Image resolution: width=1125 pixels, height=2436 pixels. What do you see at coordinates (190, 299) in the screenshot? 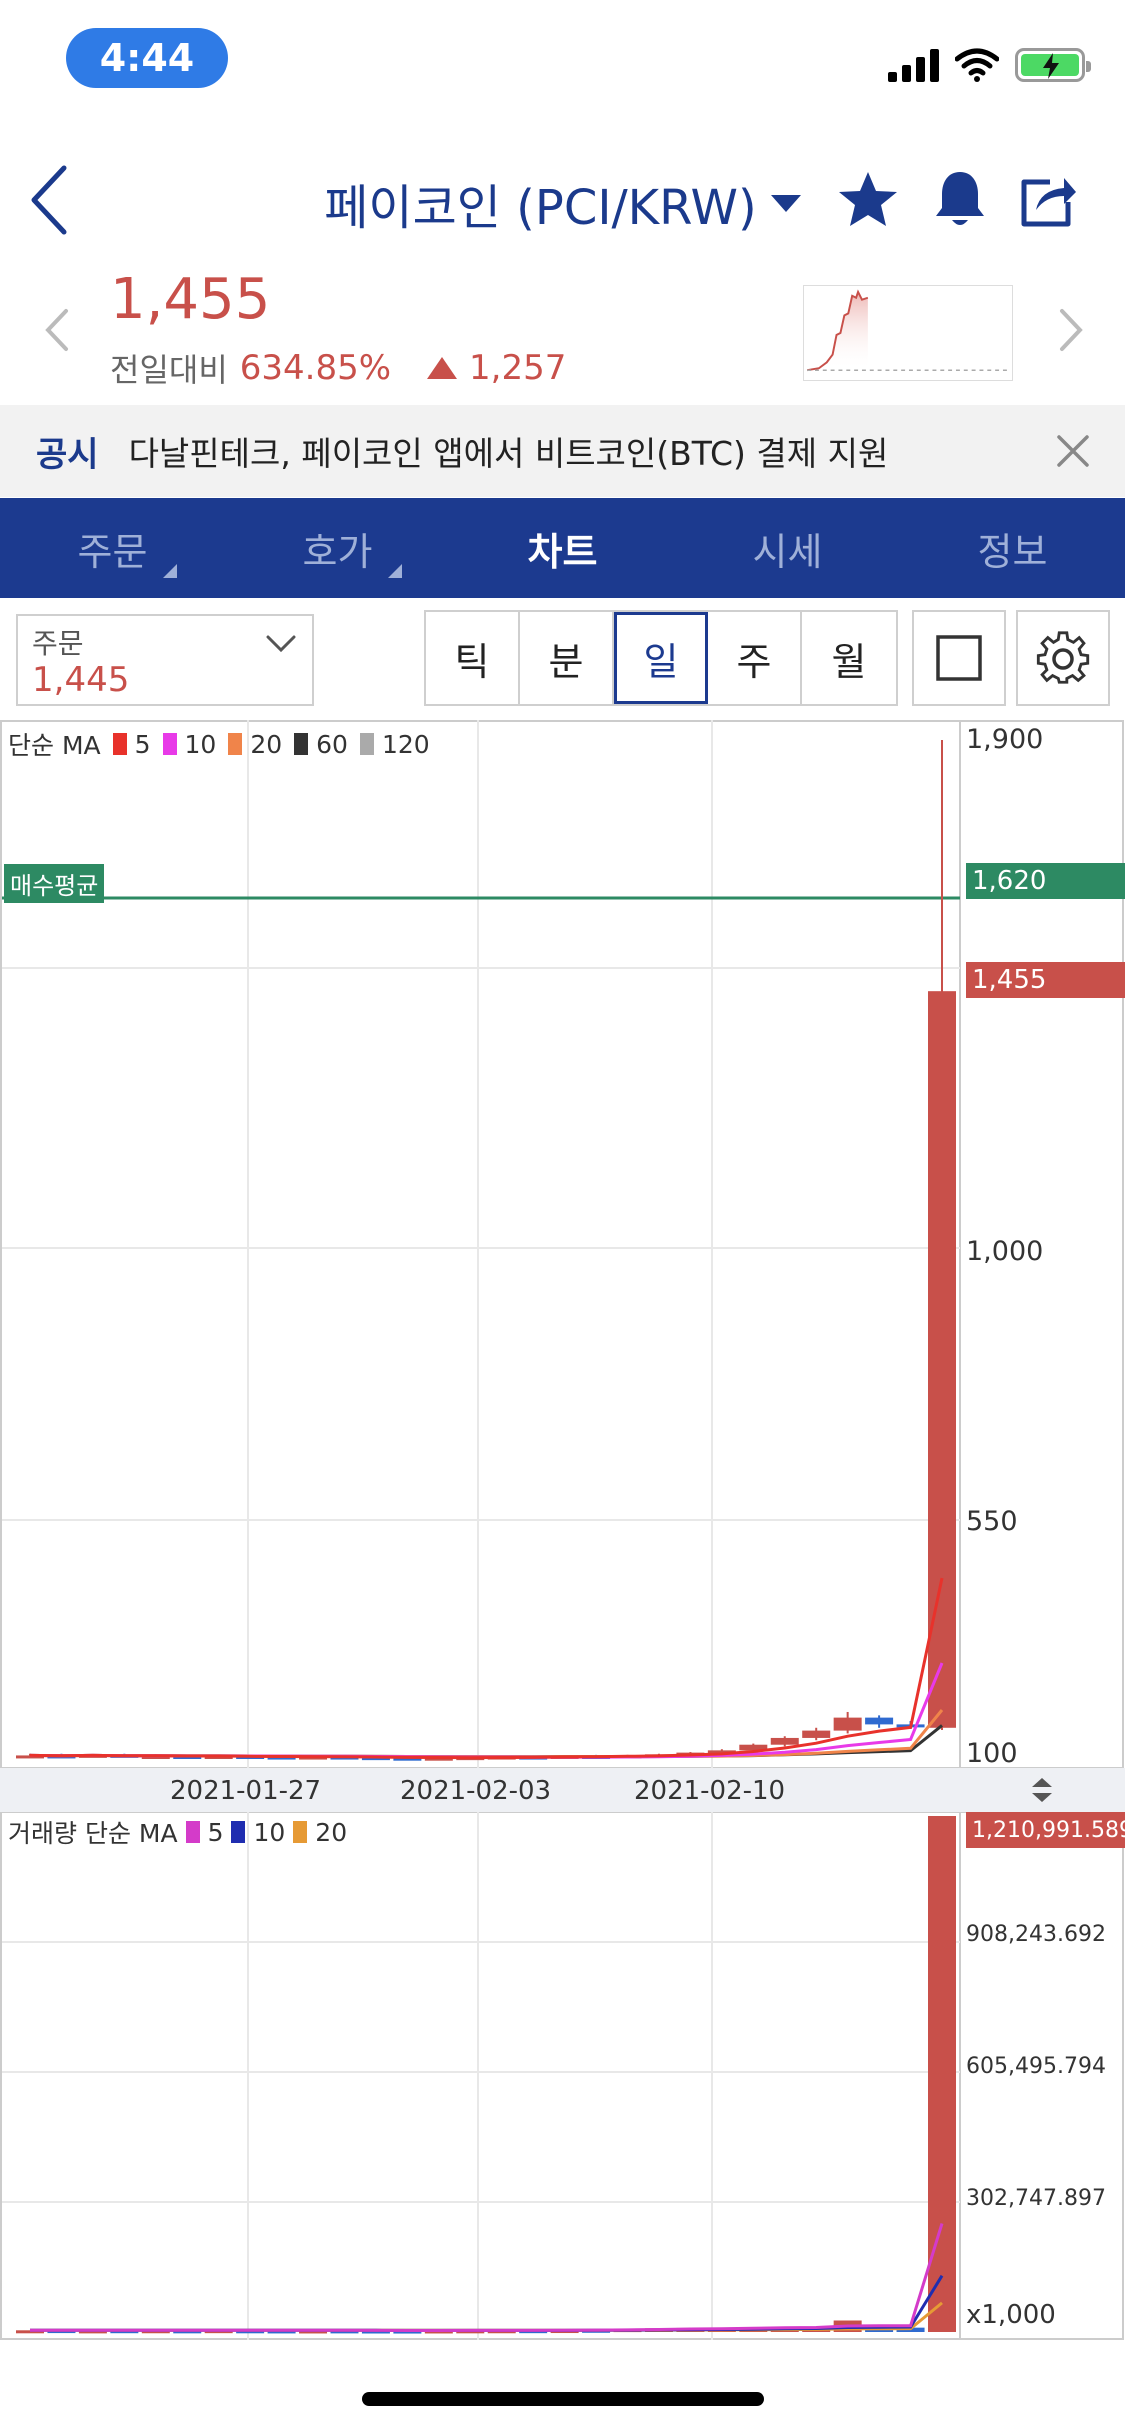
I see `current-price: 1,455` at bounding box center [190, 299].